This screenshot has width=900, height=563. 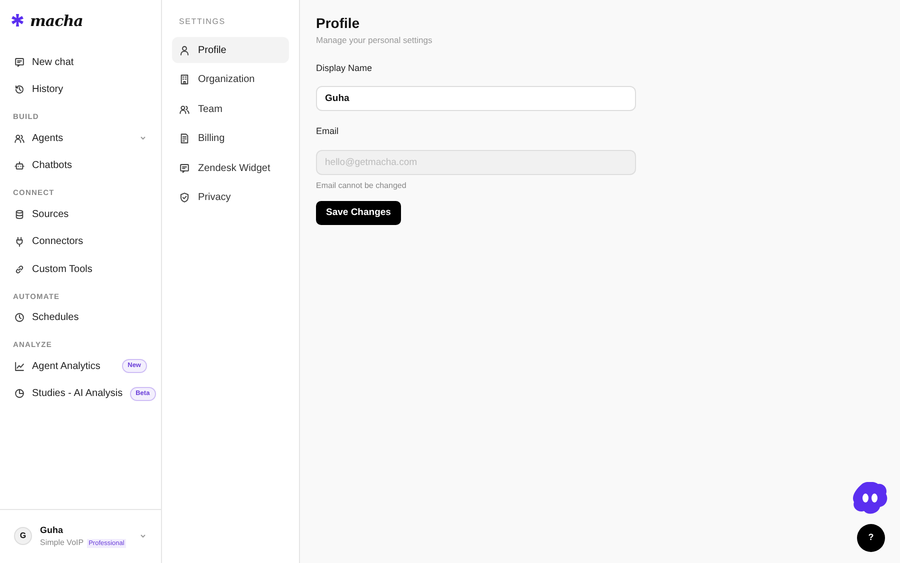 I want to click on pie-chart-icon, so click(x=19, y=394).